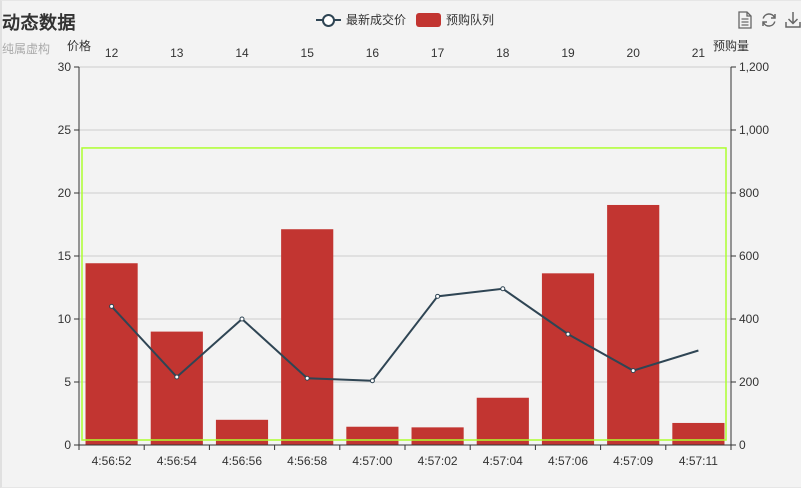 This screenshot has width=801, height=488. I want to click on x-tick-label: 4:56:52, so click(112, 461).